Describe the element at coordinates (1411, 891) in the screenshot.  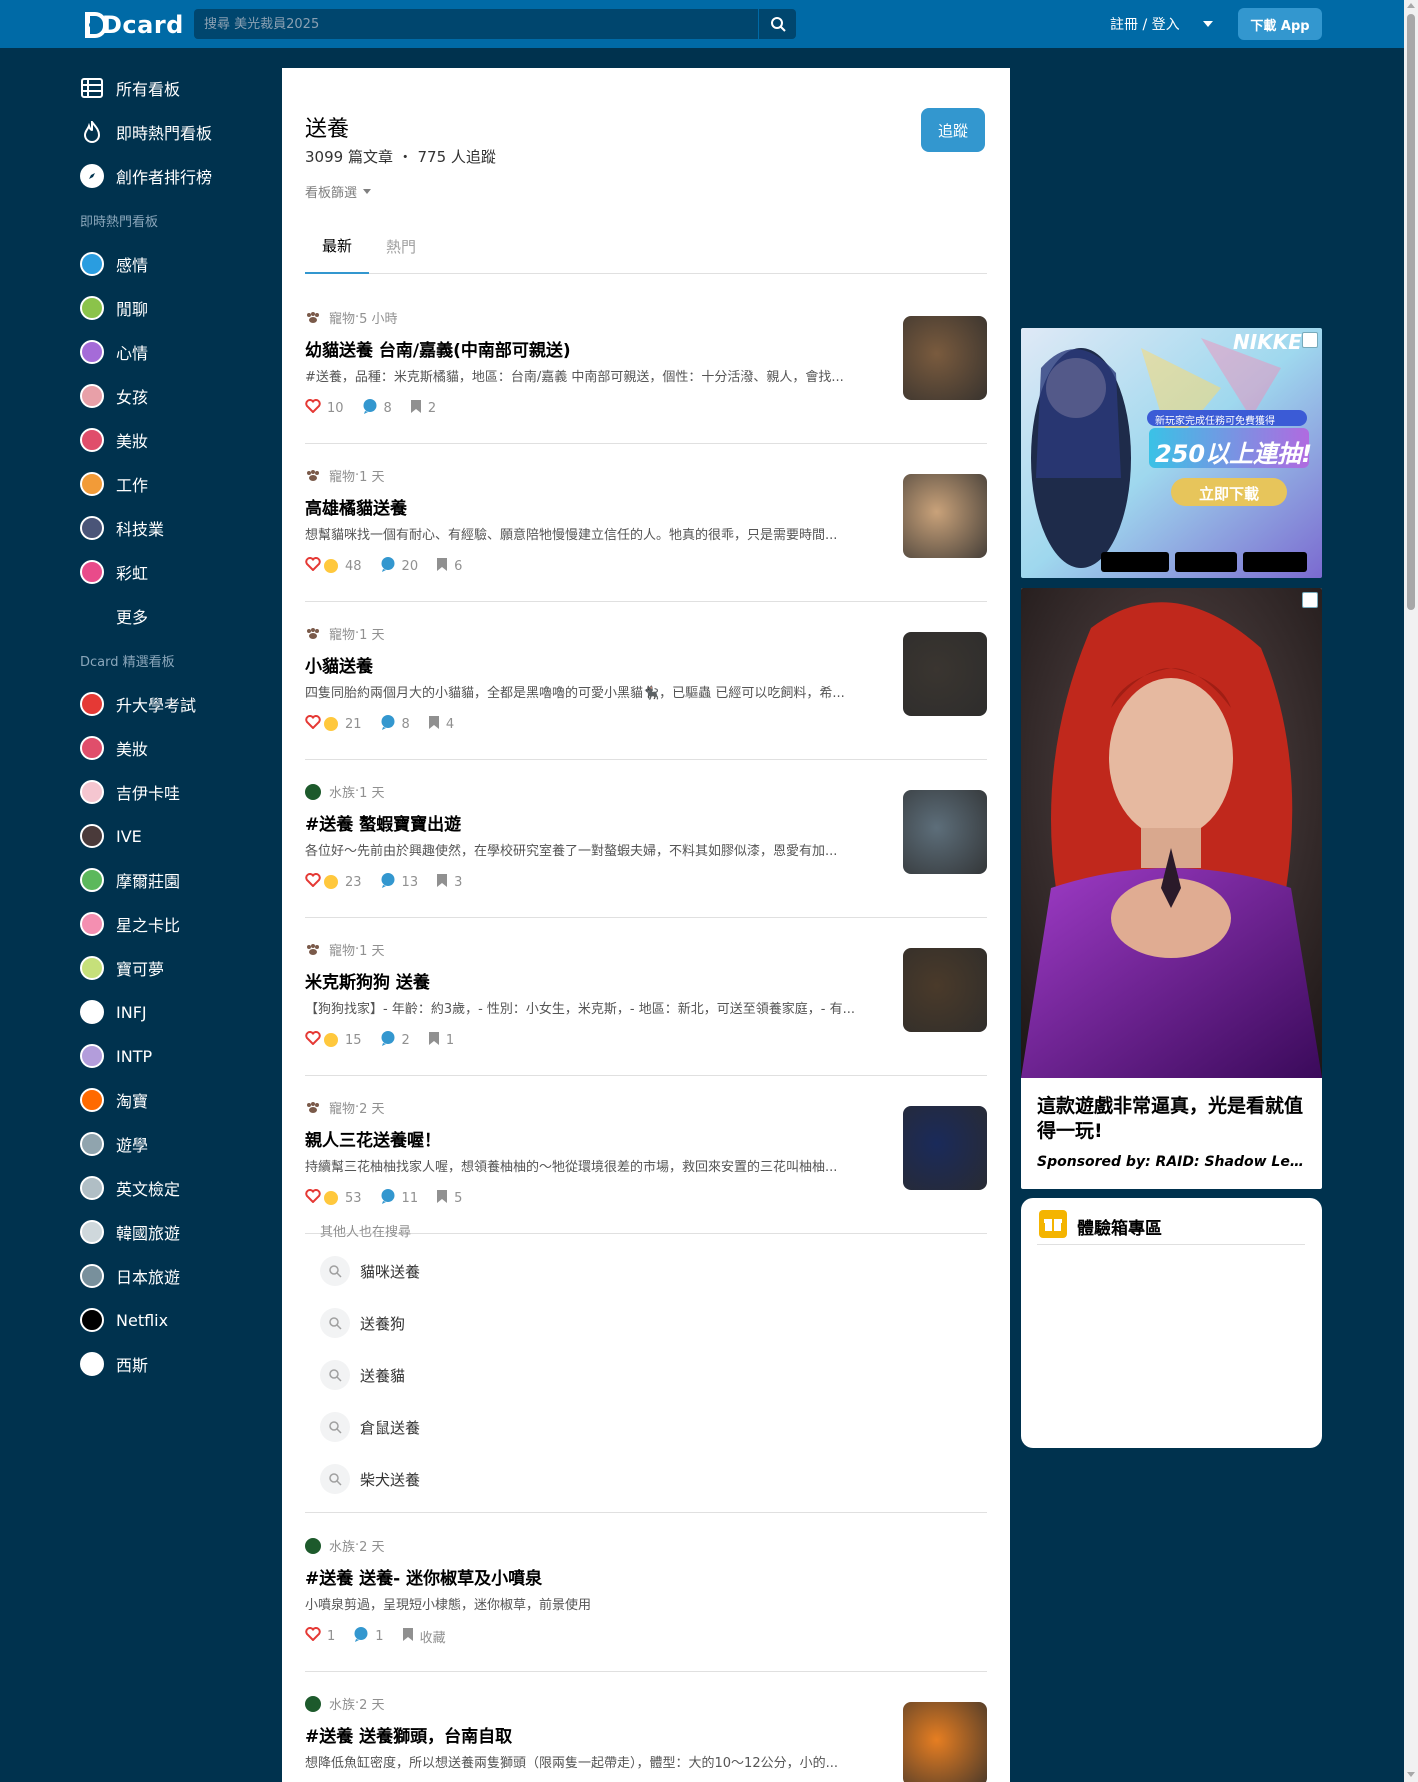
I see `page-scrollbar` at that location.